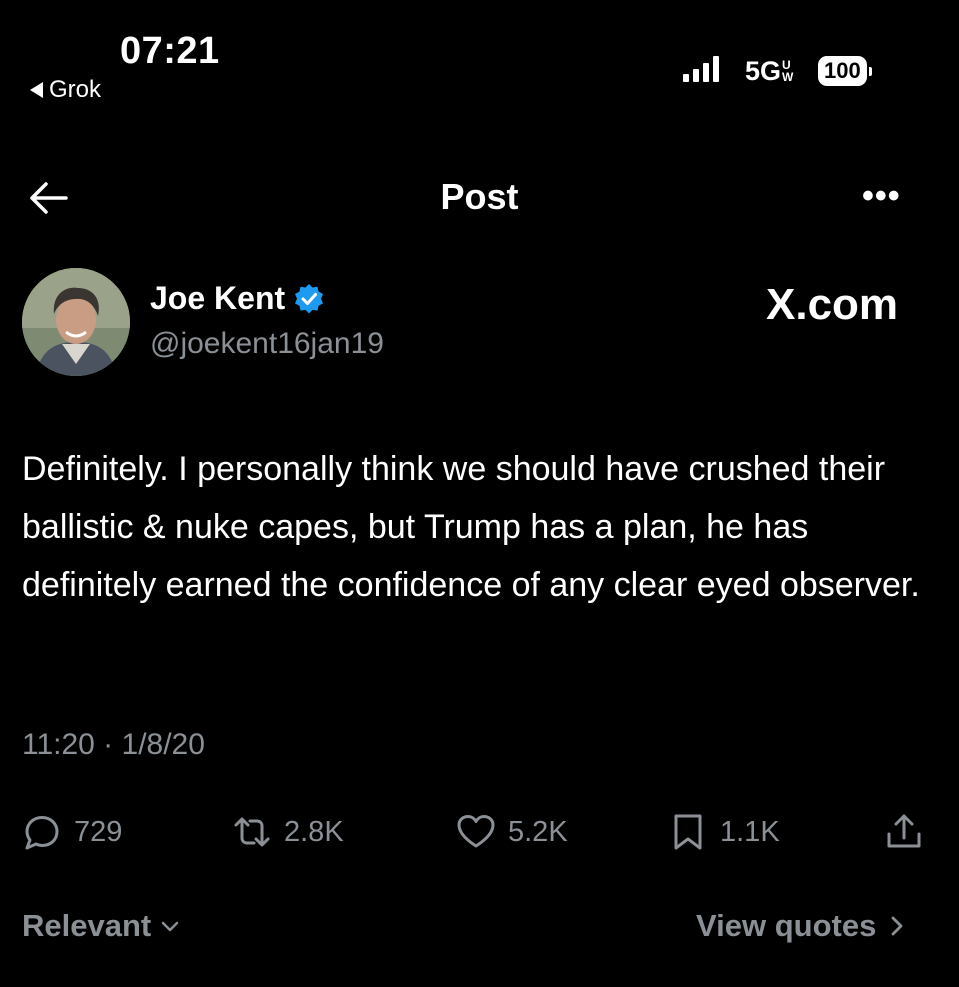  What do you see at coordinates (42, 833) in the screenshot?
I see `reply-icon` at bounding box center [42, 833].